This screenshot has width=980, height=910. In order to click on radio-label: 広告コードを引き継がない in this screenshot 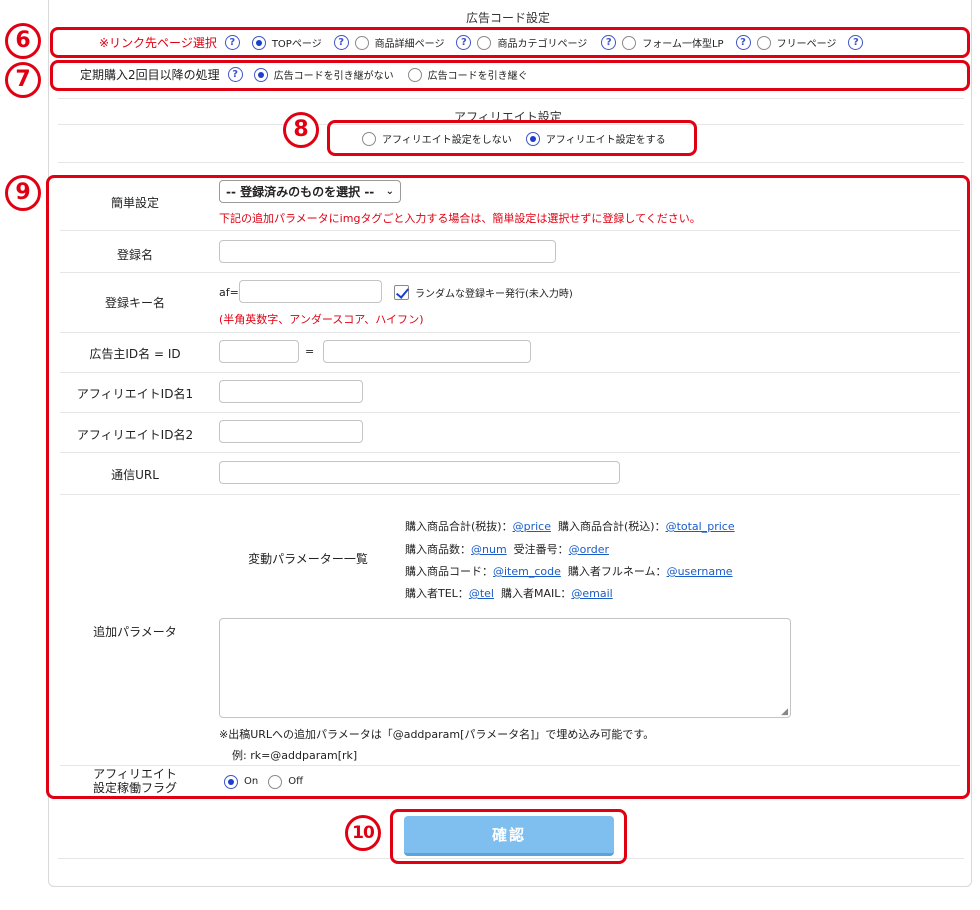, I will do `click(333, 76)`.